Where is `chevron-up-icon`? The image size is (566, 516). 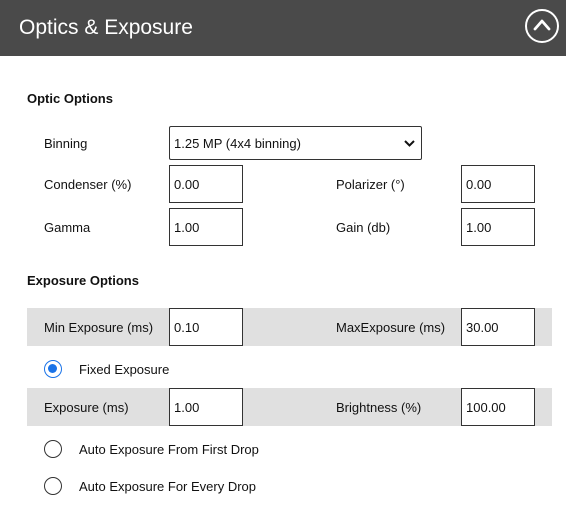 chevron-up-icon is located at coordinates (542, 25).